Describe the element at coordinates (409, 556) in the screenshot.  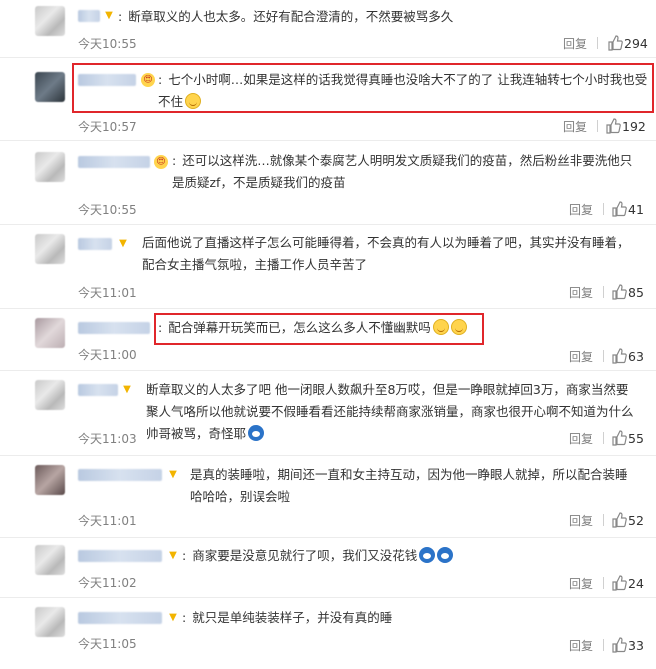
I see `comment-text: : 商家要是没意见就行了呗，我们又没花钱` at that location.